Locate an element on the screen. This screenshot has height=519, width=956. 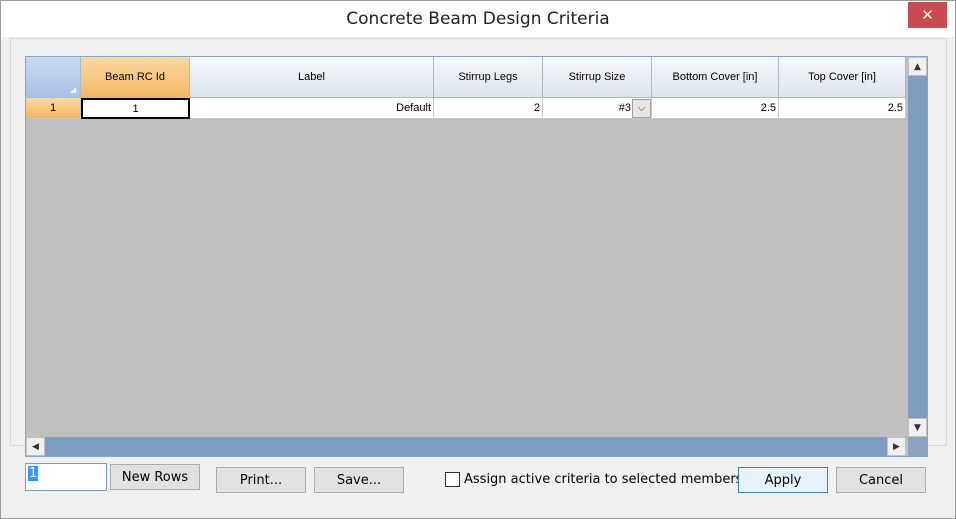
chevron-down-icon: ⌵ is located at coordinates (641, 108).